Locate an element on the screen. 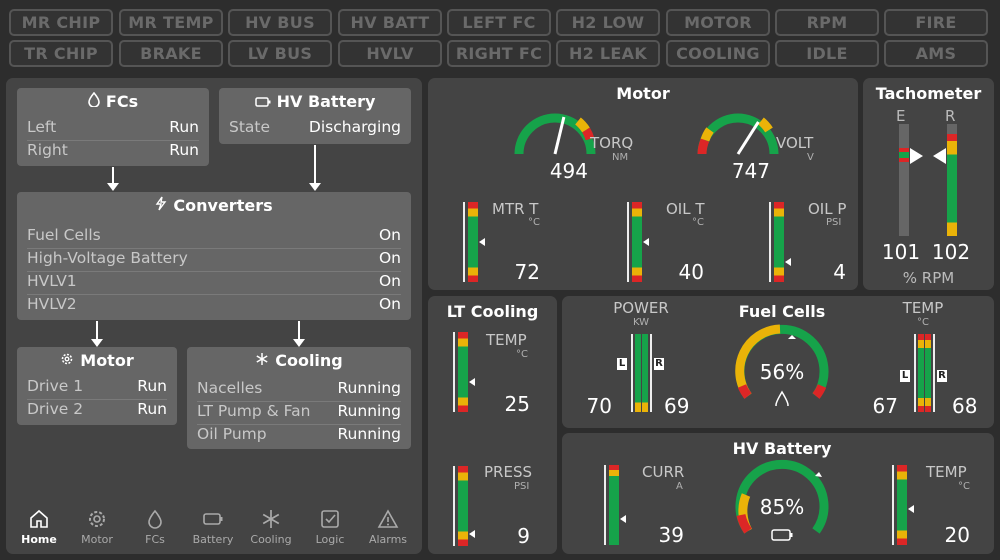 The image size is (1000, 560). nav-alarms-label: Alarms is located at coordinates (388, 539).